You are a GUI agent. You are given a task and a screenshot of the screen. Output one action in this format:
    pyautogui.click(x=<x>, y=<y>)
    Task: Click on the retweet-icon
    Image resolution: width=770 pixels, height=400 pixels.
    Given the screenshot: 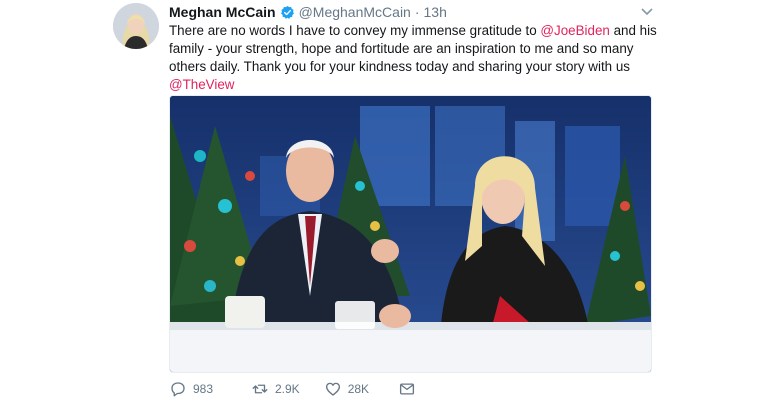 What is the action you would take?
    pyautogui.click(x=260, y=389)
    